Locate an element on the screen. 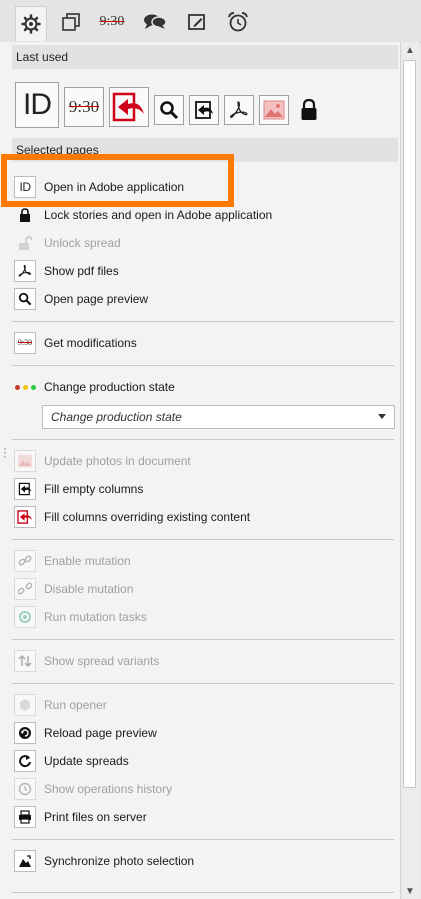  tab-time: 9:30 is located at coordinates (112, 22).